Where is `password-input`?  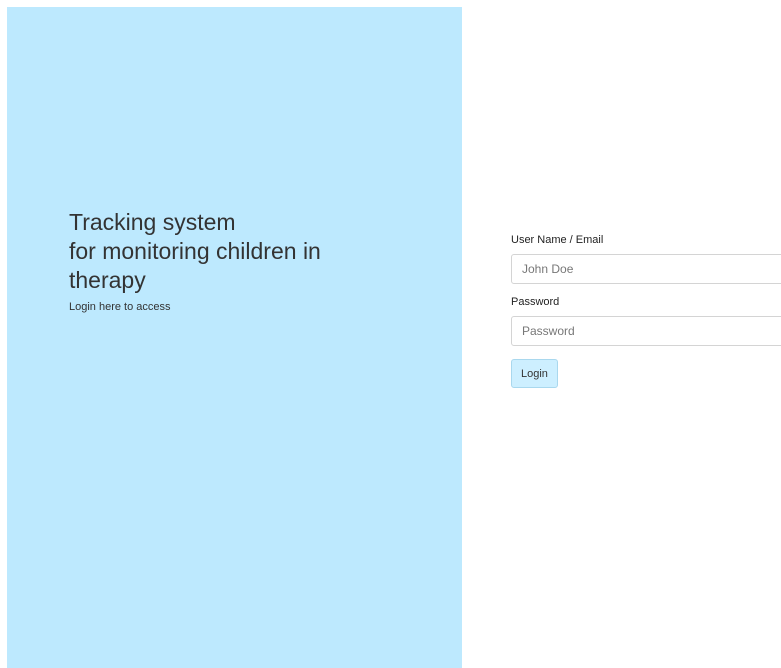
password-input is located at coordinates (646, 331).